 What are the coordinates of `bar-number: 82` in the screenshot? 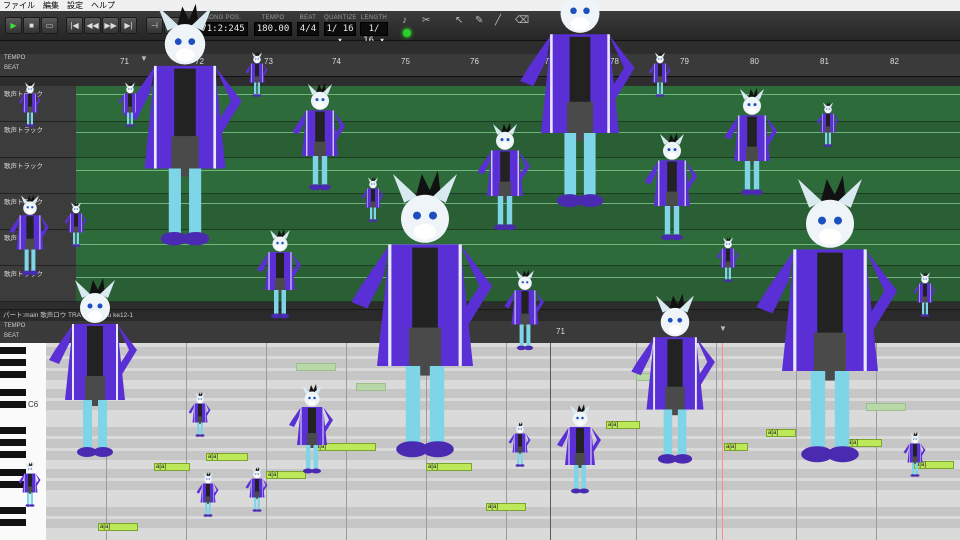 It's located at (894, 61).